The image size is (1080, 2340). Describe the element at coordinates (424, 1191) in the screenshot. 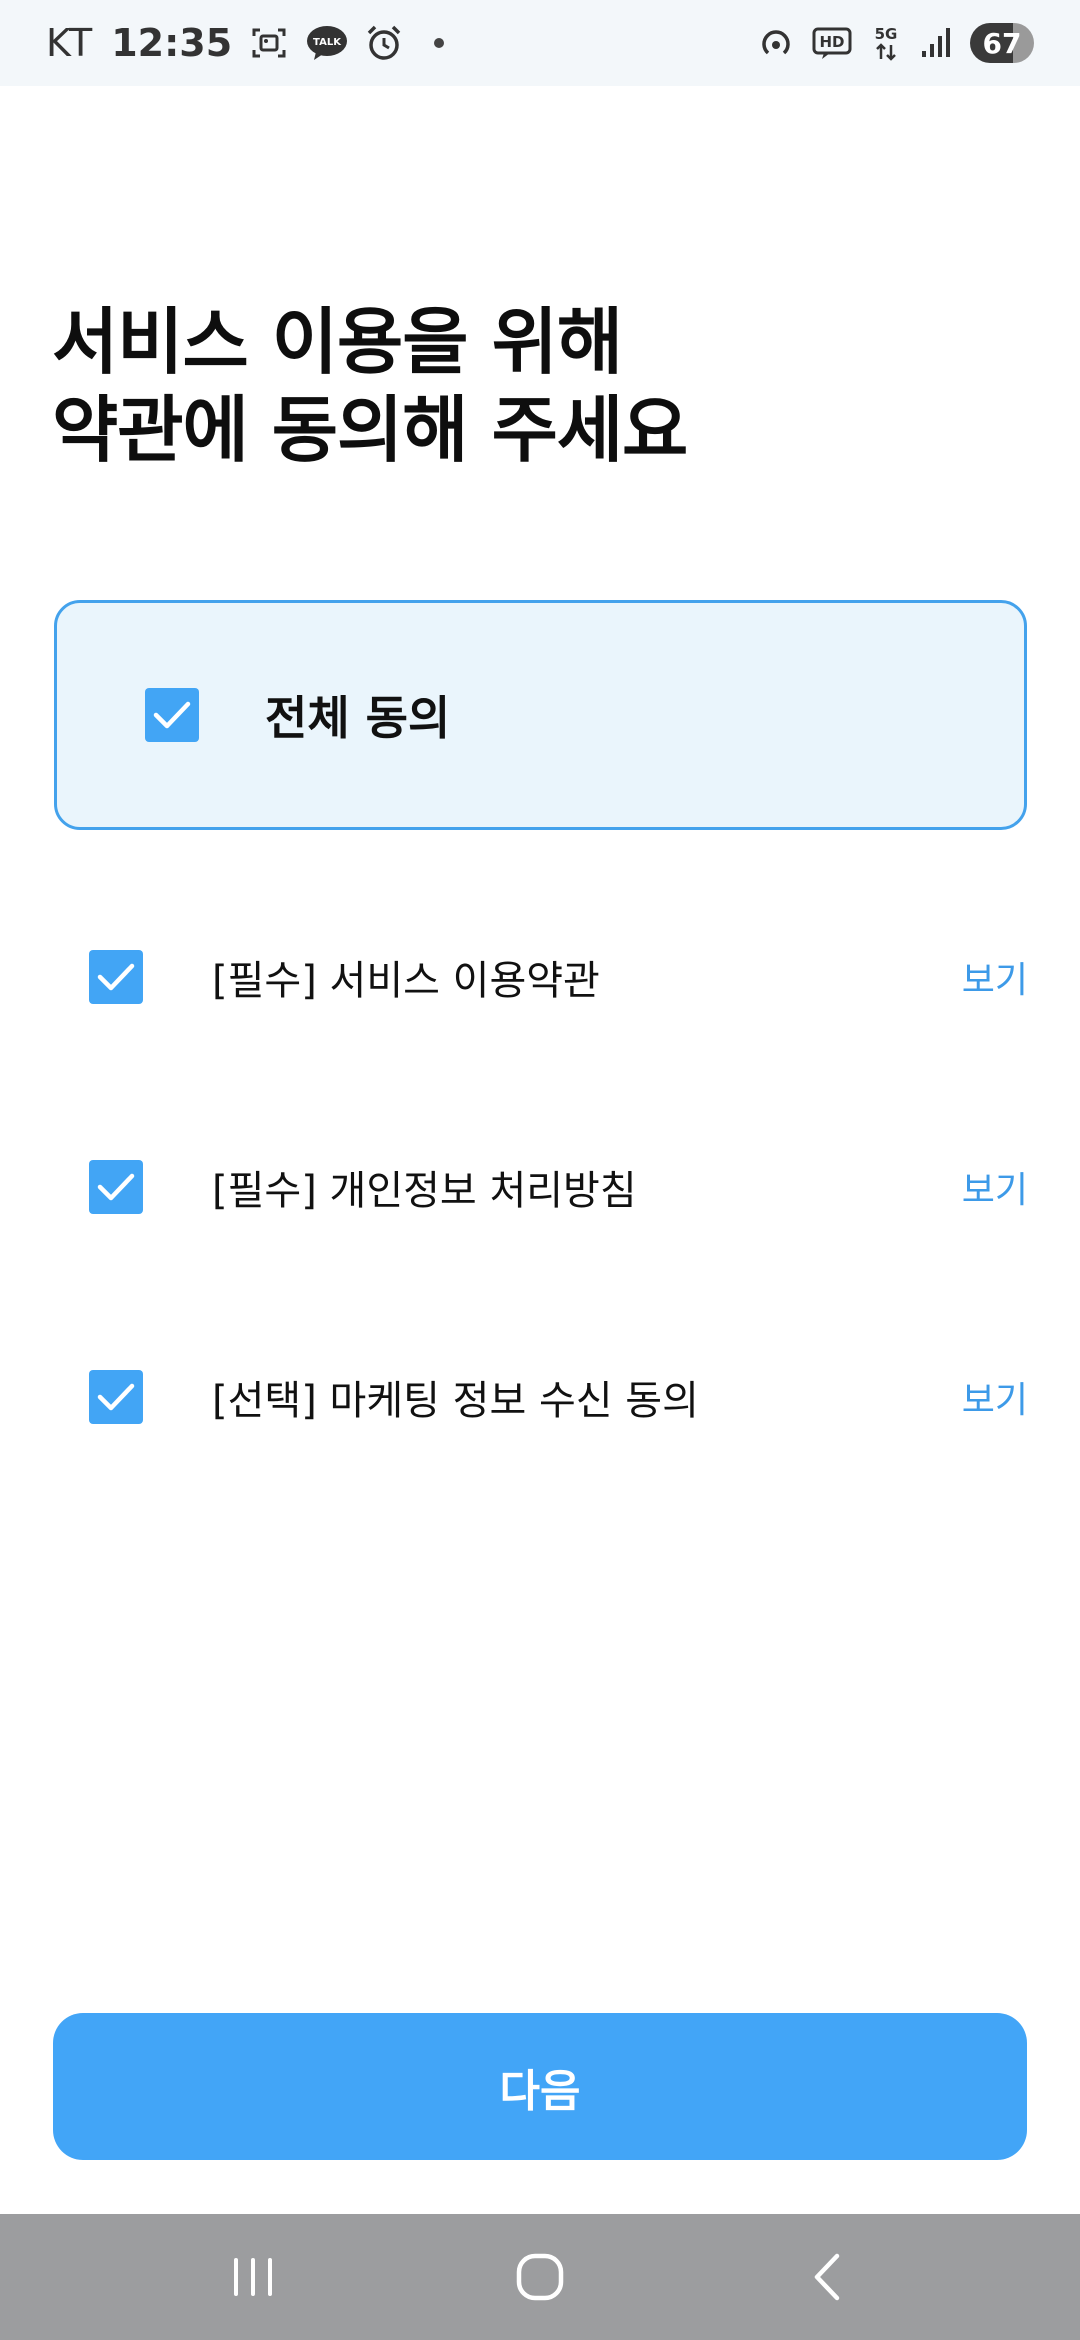

I see `term-label-privacy: [필수] 개인정보 처리방침` at that location.